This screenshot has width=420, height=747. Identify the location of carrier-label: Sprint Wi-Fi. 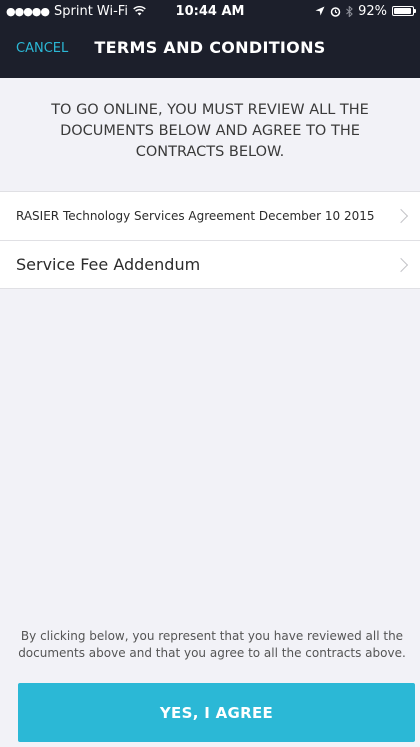
(91, 11).